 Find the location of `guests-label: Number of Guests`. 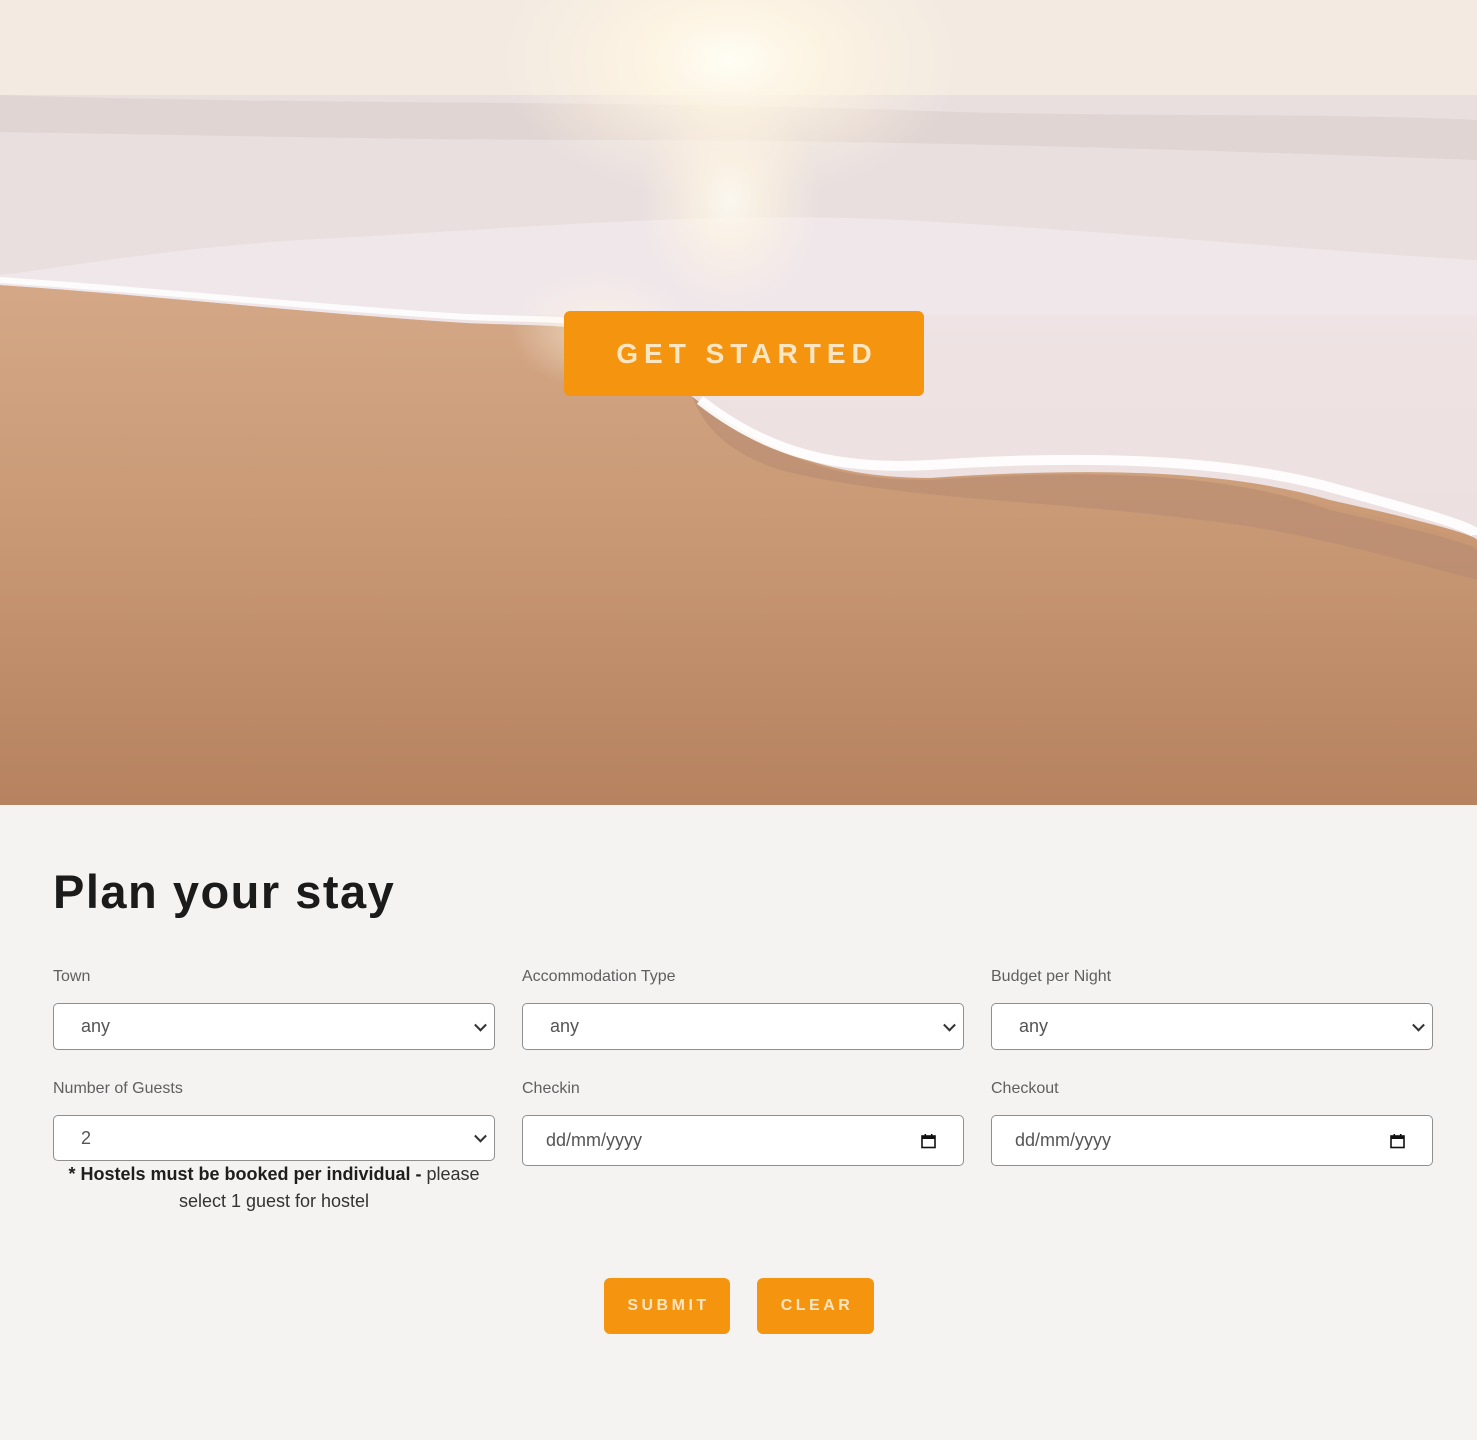

guests-label: Number of Guests is located at coordinates (118, 1088).